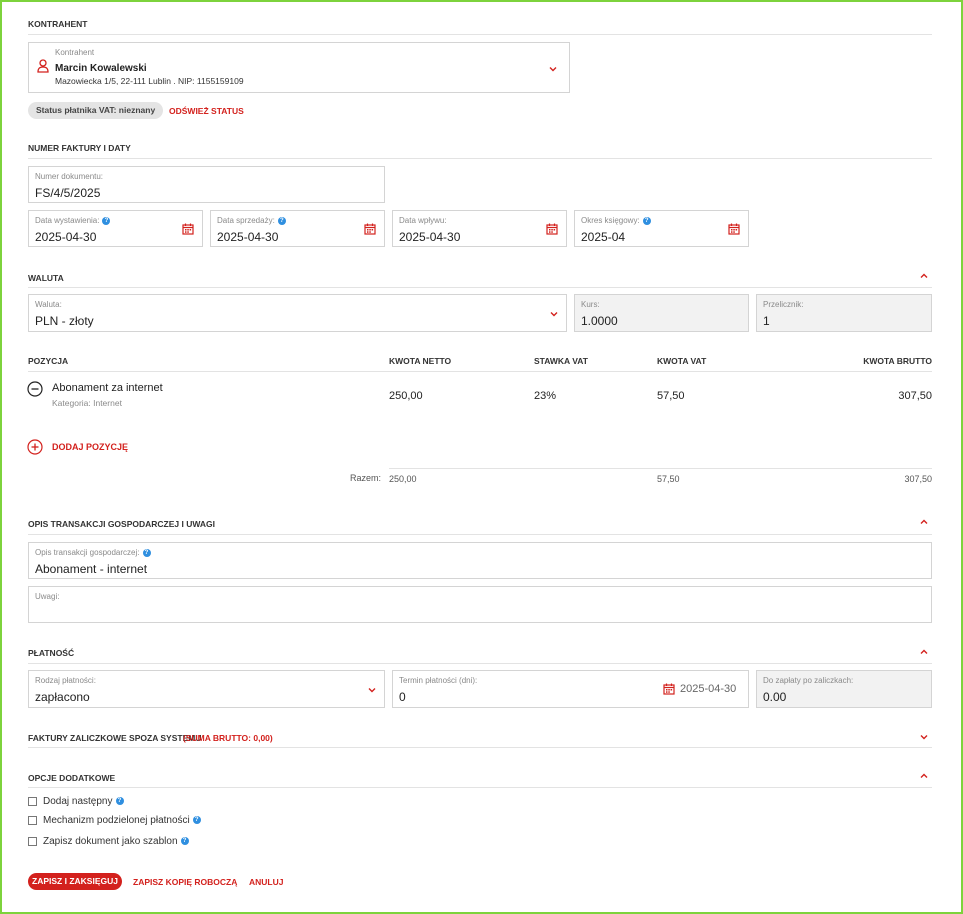  What do you see at coordinates (96, 110) in the screenshot?
I see `vat-status-badge: Status płatnika VAT: nieznany` at bounding box center [96, 110].